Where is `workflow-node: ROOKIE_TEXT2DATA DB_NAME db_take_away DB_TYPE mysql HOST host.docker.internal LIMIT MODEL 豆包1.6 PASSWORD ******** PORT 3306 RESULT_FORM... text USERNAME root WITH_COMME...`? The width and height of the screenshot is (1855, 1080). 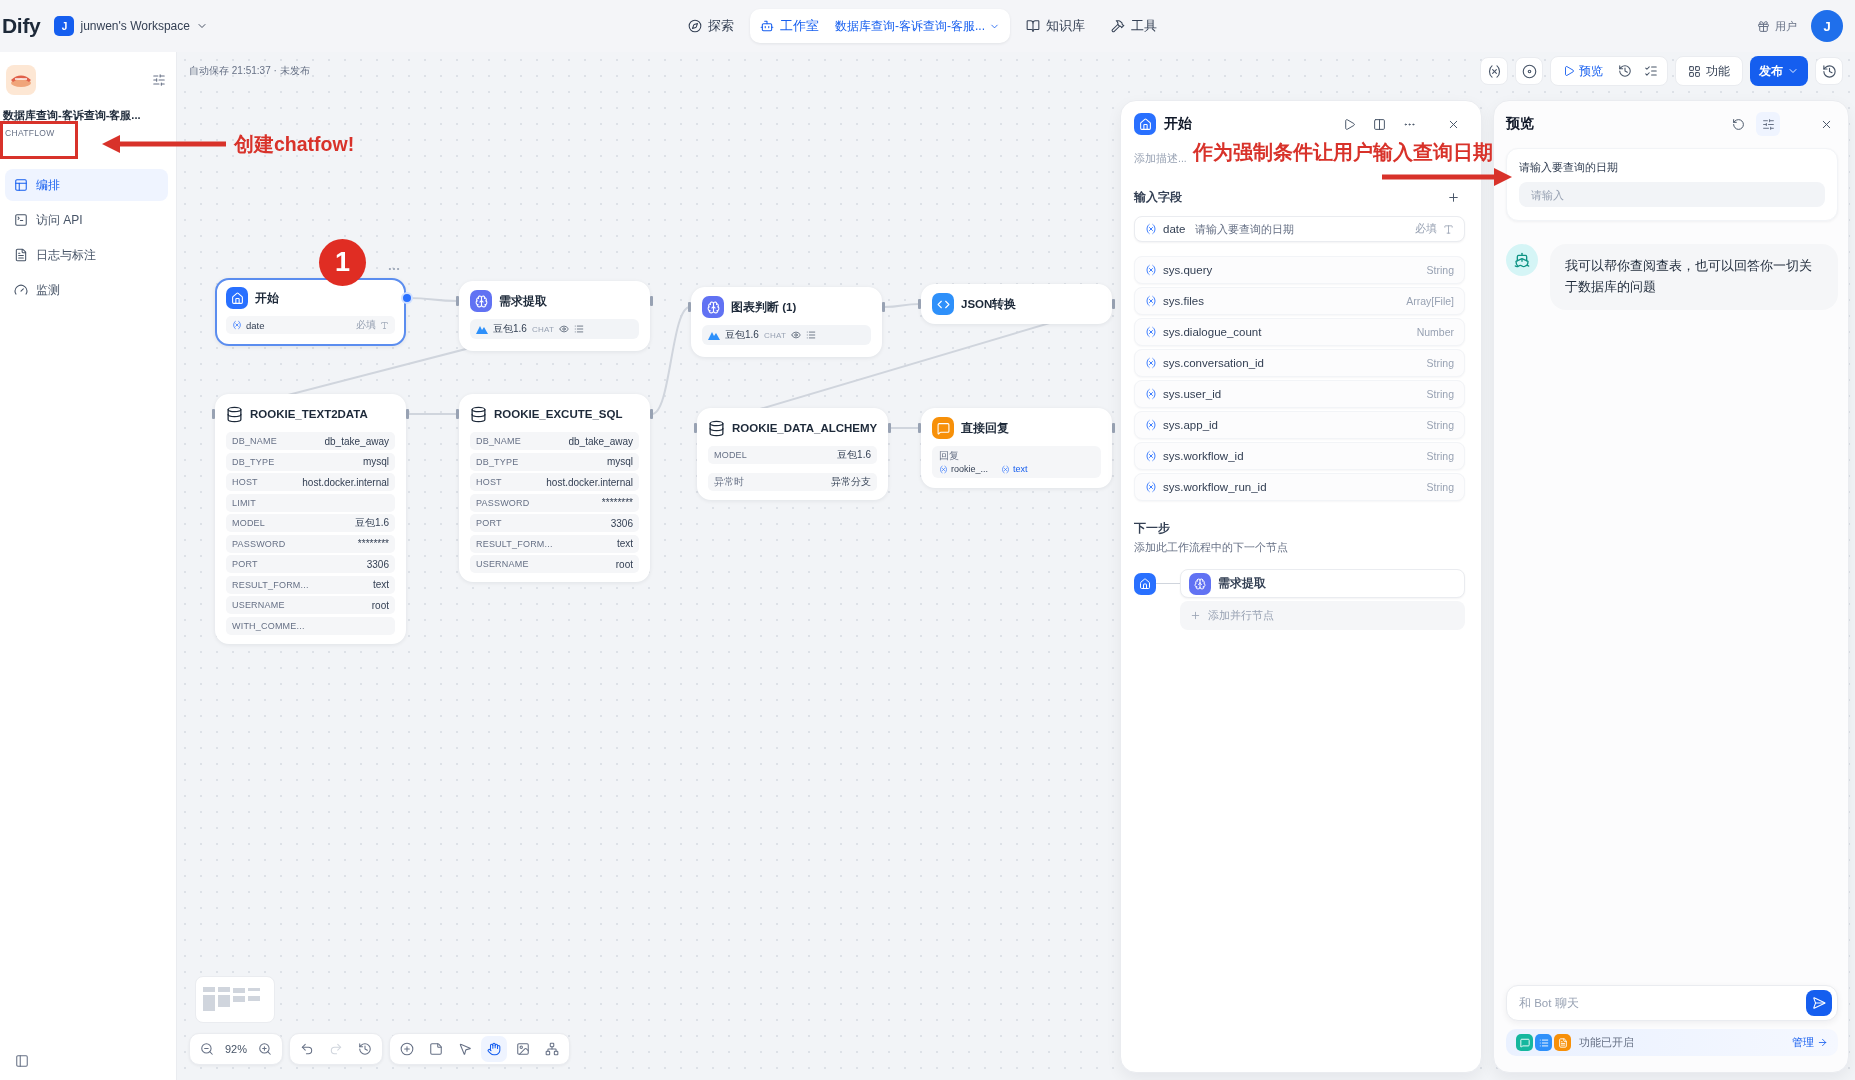
workflow-node: ROOKIE_TEXT2DATA DB_NAME db_take_away DB_TYPE mysql HOST host.docker.internal LIMIT MODEL 豆包1.6 PASSWORD ******** PORT 3306 RESULT_FORM... text USERNAME root WITH_COMME... is located at coordinates (310, 519).